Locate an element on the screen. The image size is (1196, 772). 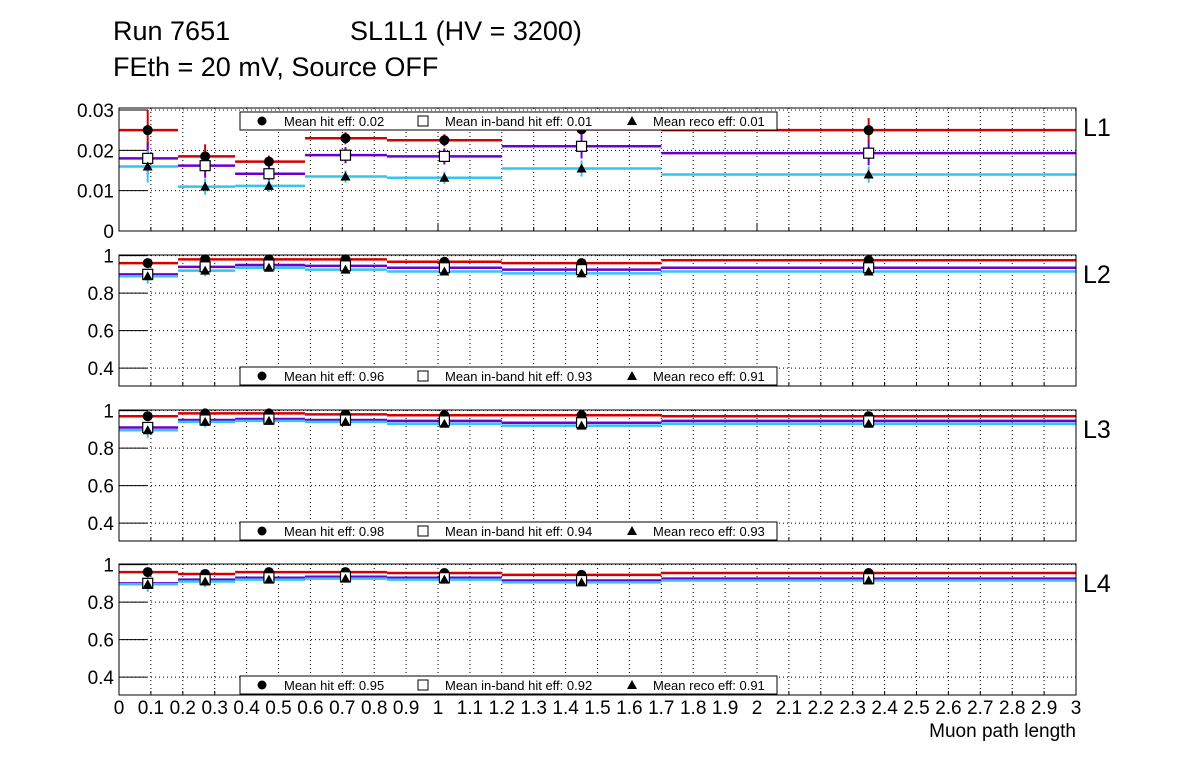
y-tick-label: 0.01 is located at coordinates (95, 192).